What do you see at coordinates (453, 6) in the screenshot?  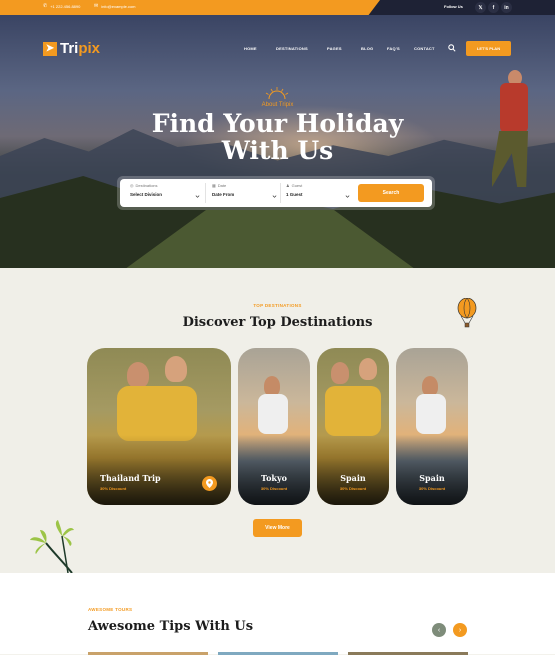 I see `follow-label: Follow Us` at bounding box center [453, 6].